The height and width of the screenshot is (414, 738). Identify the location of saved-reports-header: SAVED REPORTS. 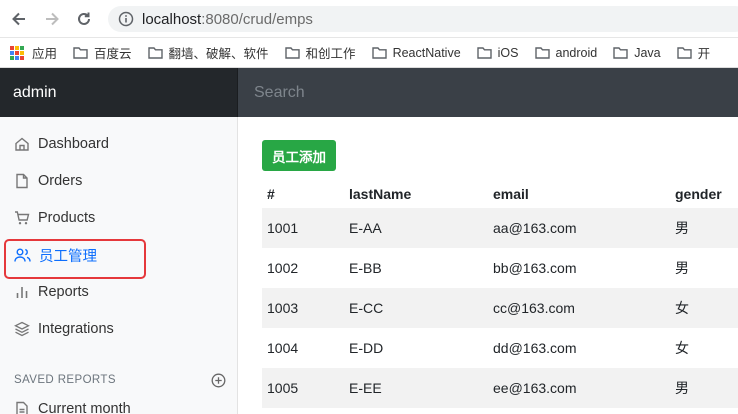
(120, 380).